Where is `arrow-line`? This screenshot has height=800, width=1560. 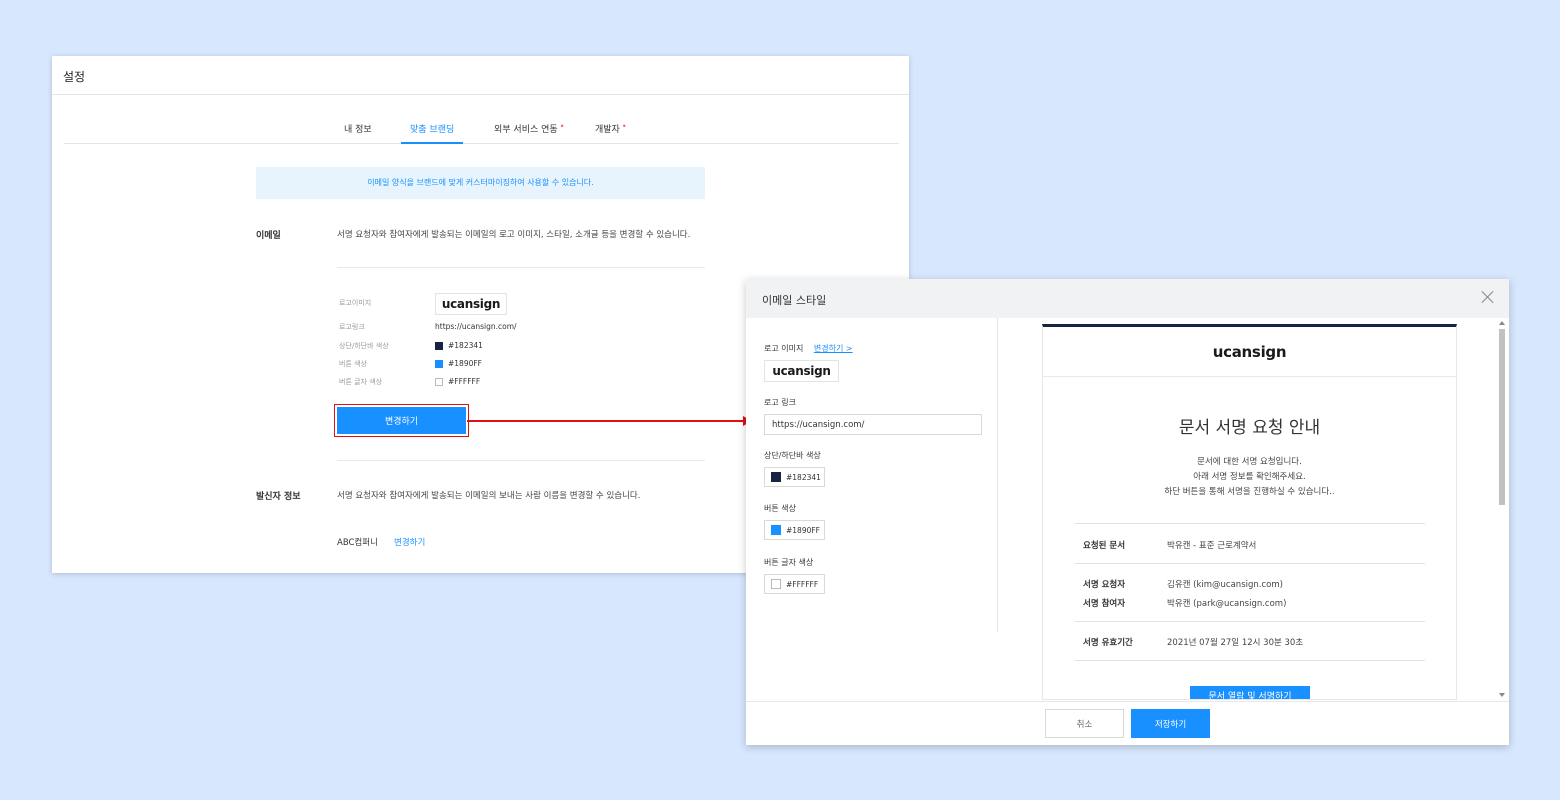
arrow-line is located at coordinates (605, 421).